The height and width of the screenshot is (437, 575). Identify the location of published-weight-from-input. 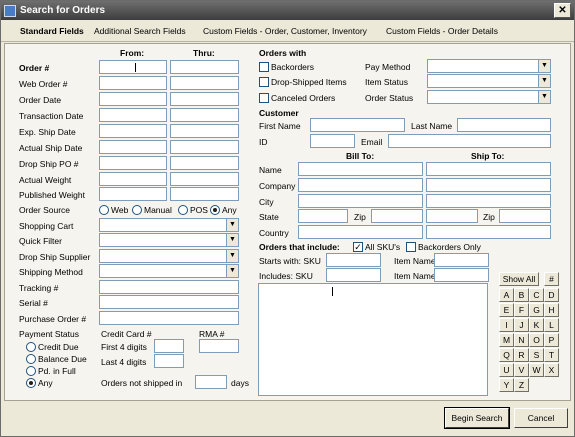
(133, 194).